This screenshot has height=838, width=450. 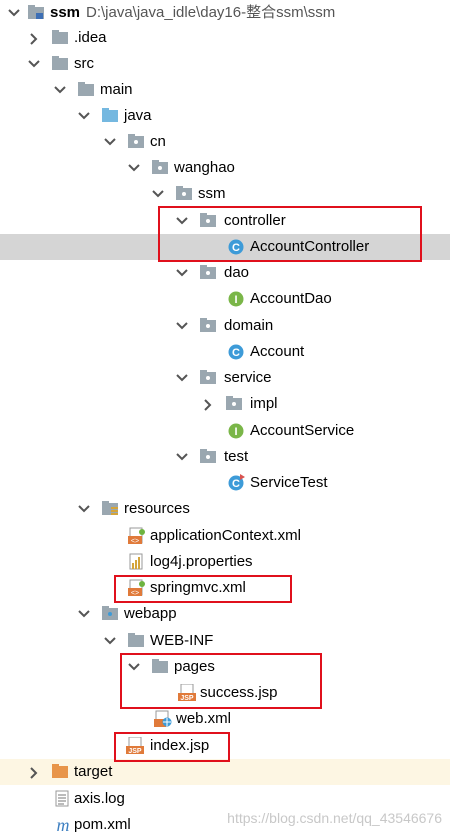 I want to click on tree-label: target, so click(x=93, y=771).